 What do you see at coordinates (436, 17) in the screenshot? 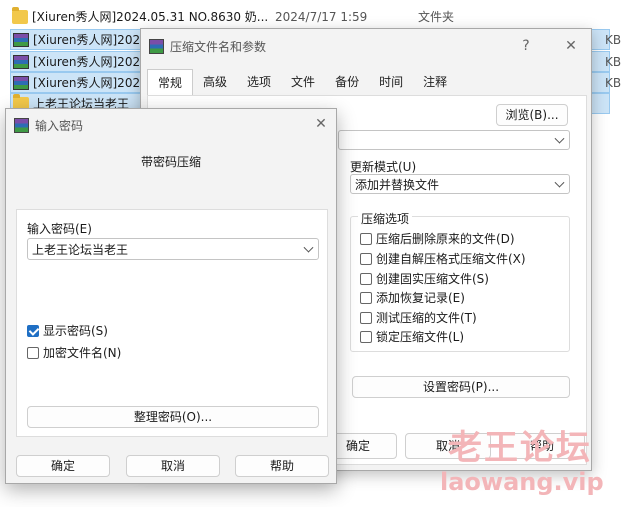
I see `file-type: 文件夹` at bounding box center [436, 17].